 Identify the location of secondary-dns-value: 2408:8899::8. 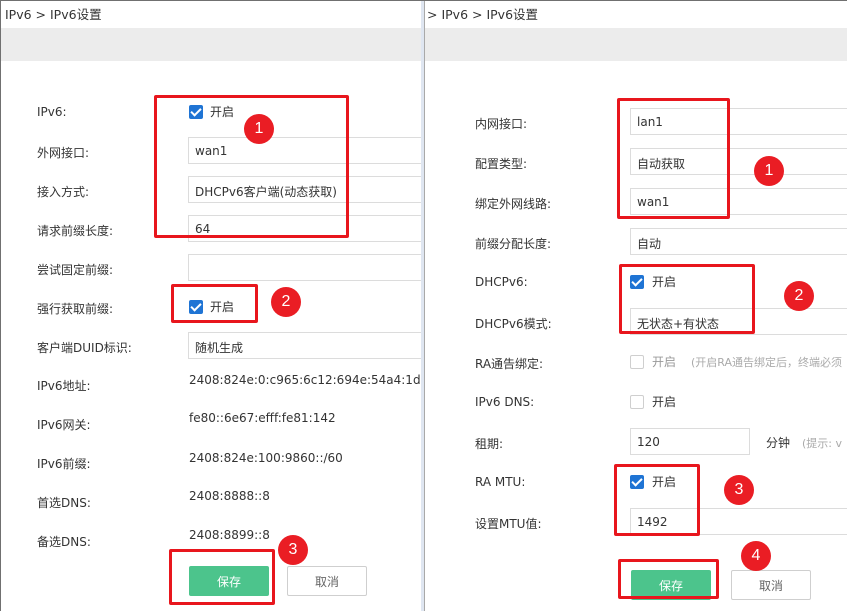
(229, 535).